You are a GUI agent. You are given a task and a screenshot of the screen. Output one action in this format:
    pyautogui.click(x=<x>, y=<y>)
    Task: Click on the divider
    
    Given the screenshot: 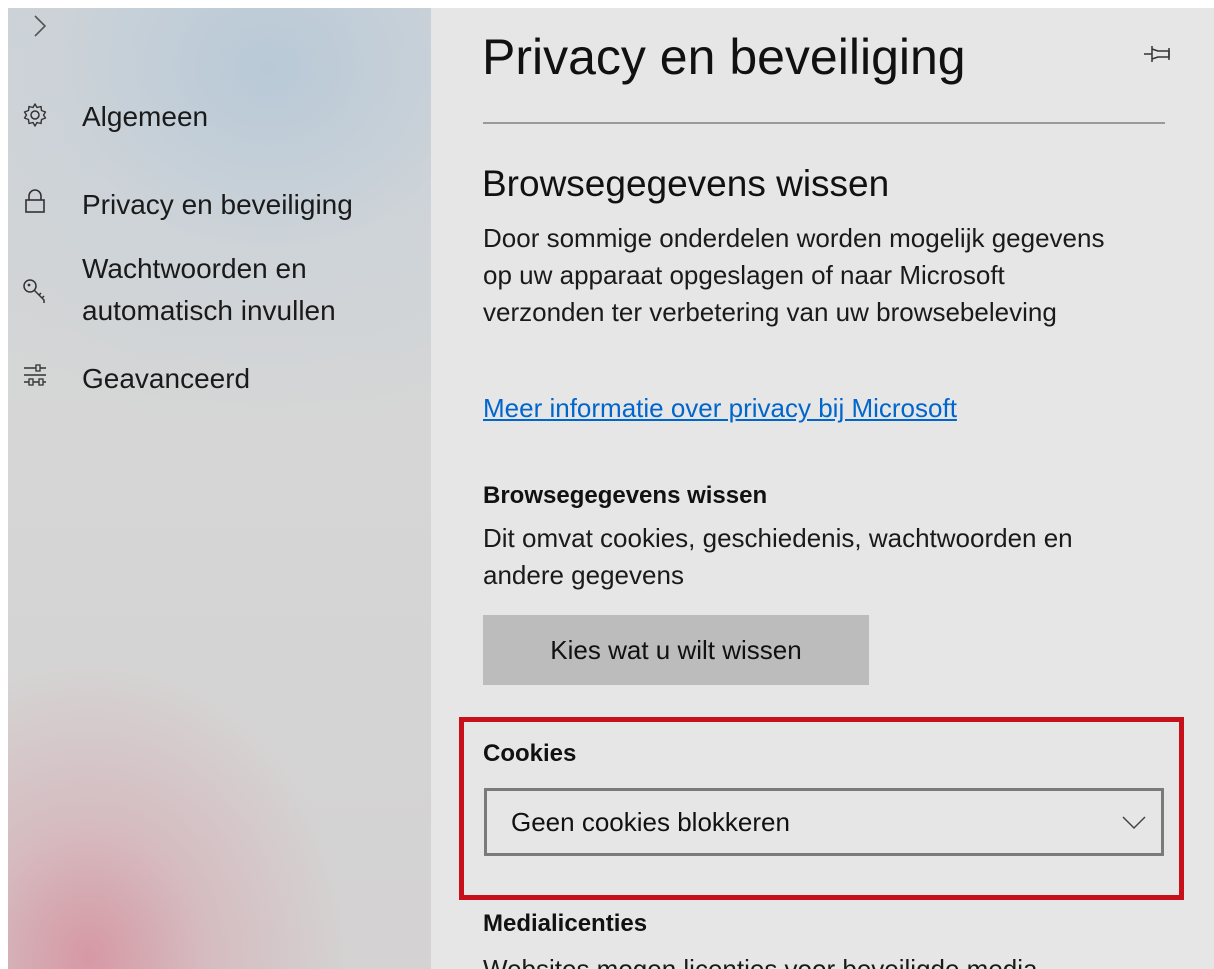 What is the action you would take?
    pyautogui.click(x=824, y=123)
    